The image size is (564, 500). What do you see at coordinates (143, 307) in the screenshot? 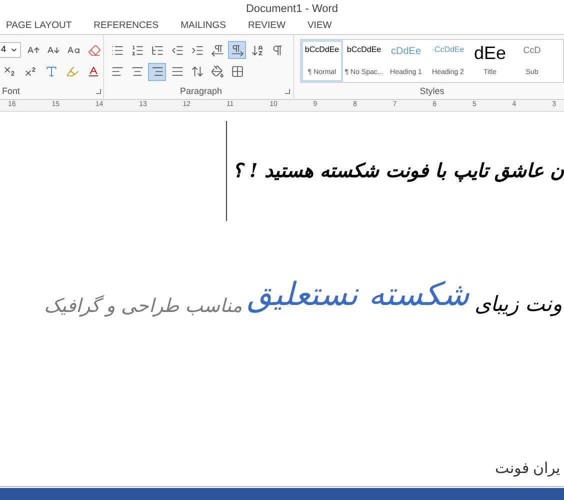
I see `calligraphy-text: مناسب طراحی و گرافیک` at bounding box center [143, 307].